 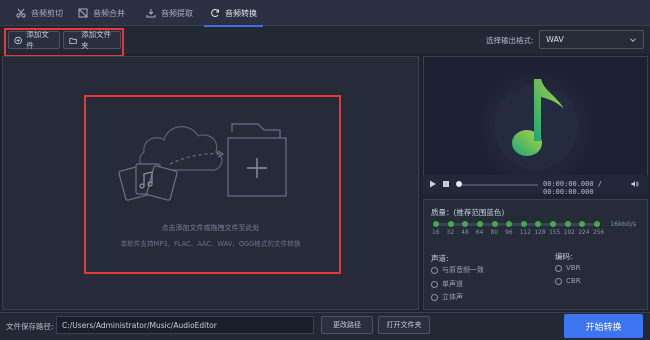 I want to click on merge-icon, so click(x=83, y=13).